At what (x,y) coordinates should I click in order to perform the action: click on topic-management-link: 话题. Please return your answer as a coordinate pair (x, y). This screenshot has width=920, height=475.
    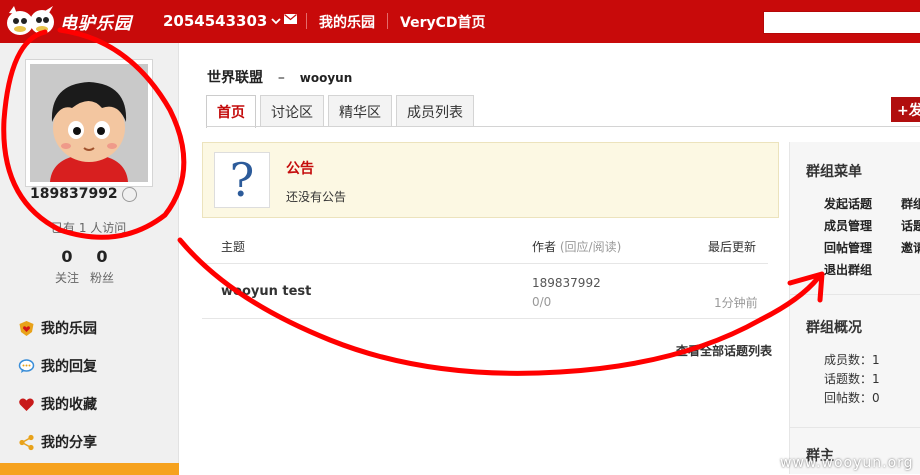
    Looking at the image, I should click on (910, 225).